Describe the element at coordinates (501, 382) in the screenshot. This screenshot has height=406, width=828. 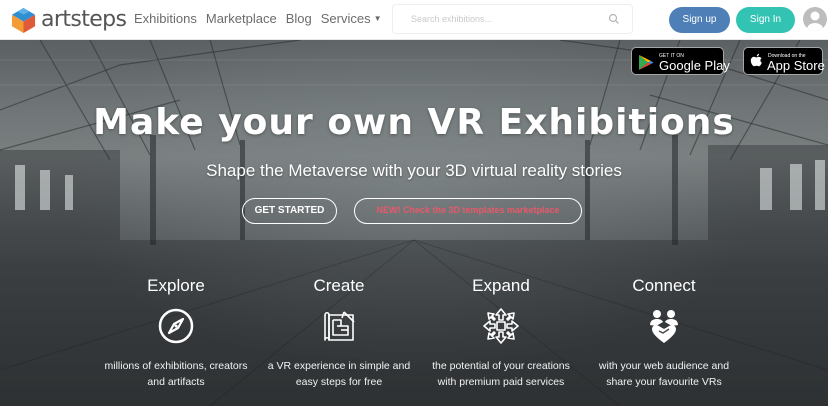
I see `feature-description-line: with premium paid services` at that location.